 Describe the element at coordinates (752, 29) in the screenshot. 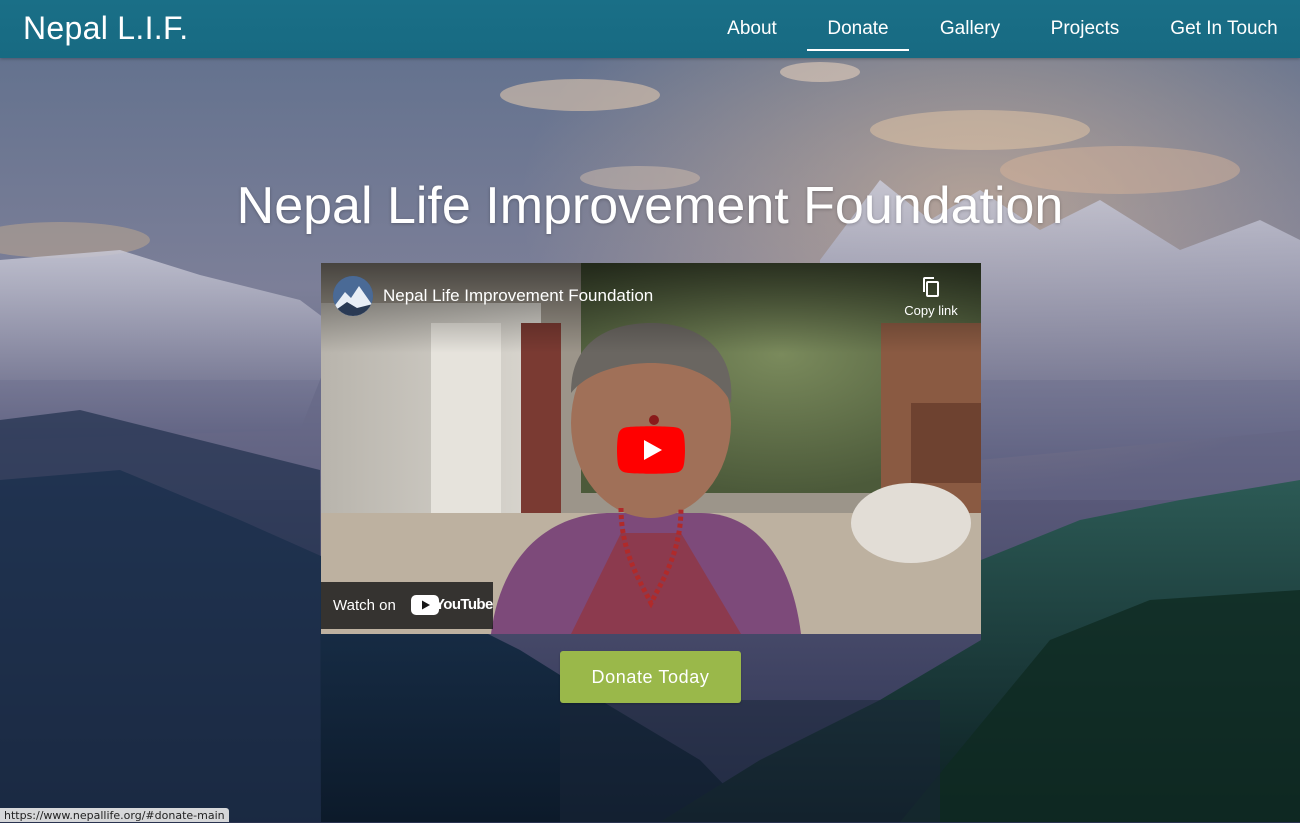

I see `nav-about: About` at that location.